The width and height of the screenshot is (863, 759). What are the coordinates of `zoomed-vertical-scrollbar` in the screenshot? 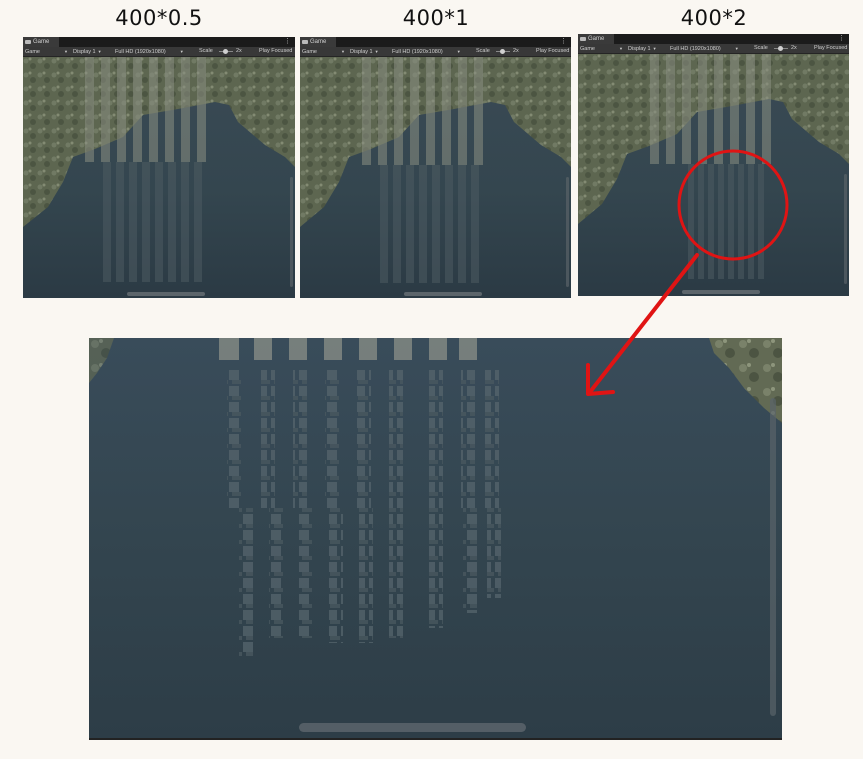 It's located at (773, 557).